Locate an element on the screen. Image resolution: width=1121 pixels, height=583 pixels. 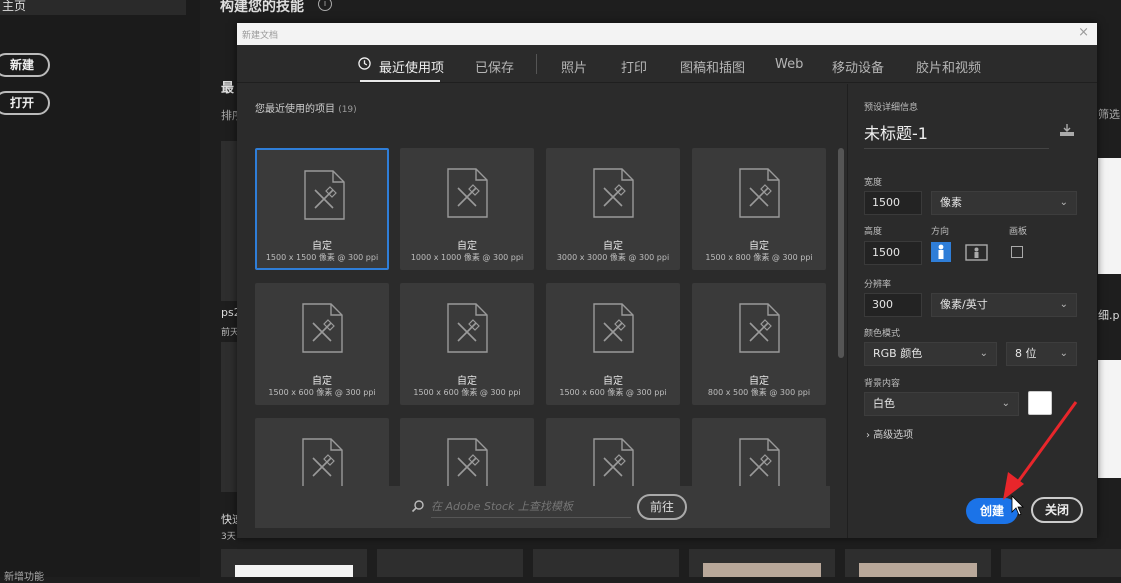
resolution-input: 300 is located at coordinates (893, 305).